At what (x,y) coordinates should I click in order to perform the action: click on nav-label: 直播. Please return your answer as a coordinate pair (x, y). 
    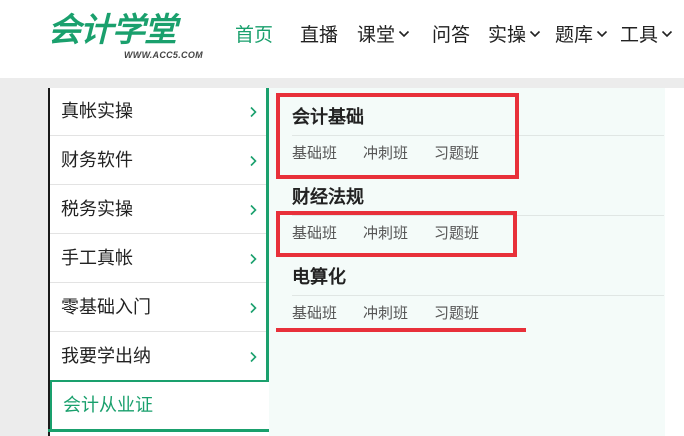
    Looking at the image, I should click on (319, 35).